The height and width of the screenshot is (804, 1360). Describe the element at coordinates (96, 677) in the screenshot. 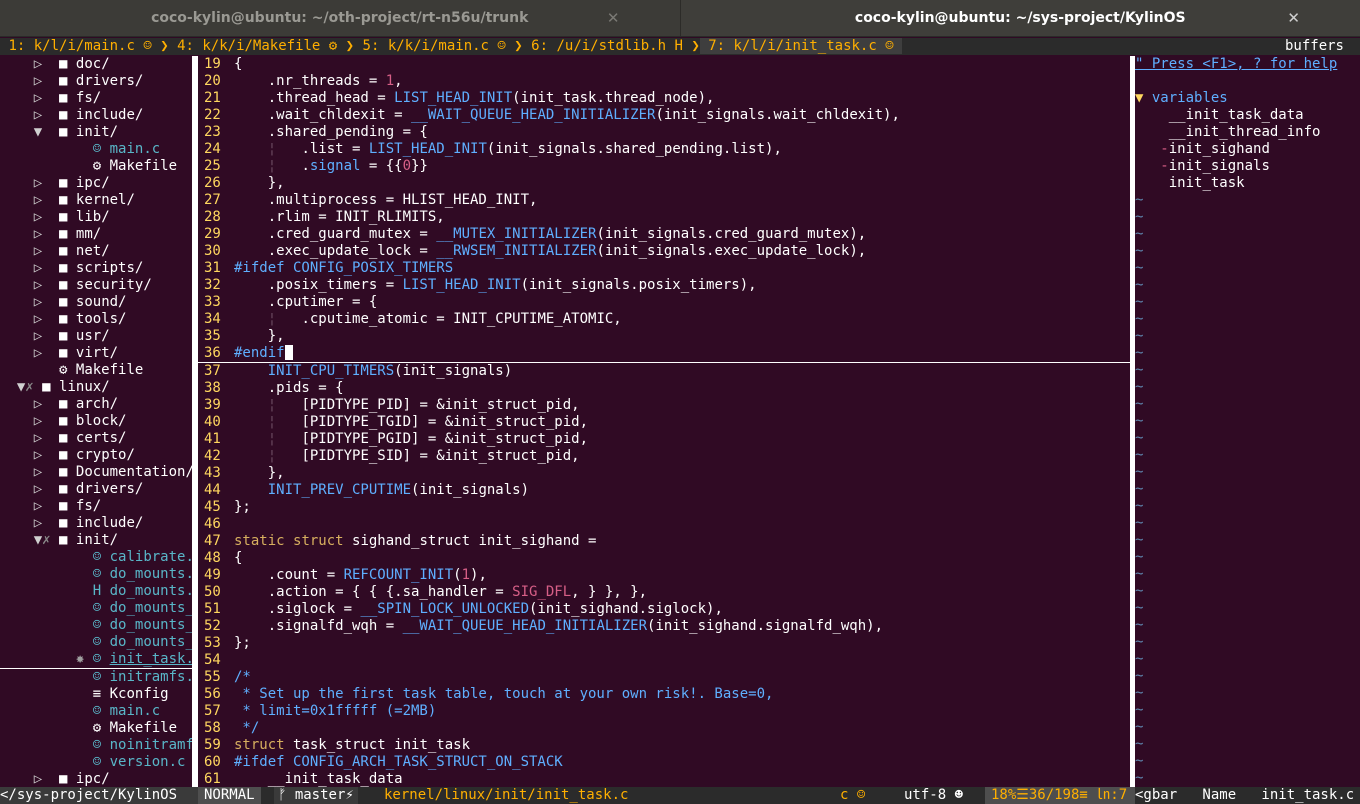

I see `tree-file: ☺ initramfs.c` at that location.